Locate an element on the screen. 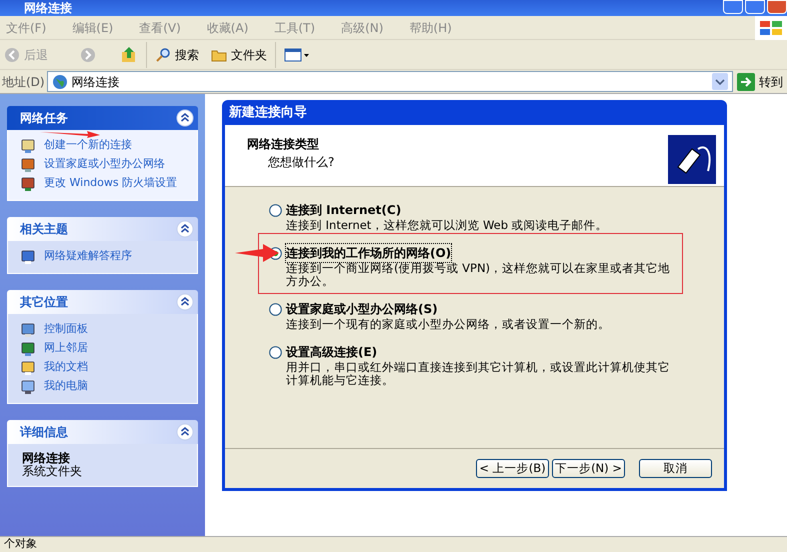 The image size is (787, 552). minimize-button is located at coordinates (733, 7).